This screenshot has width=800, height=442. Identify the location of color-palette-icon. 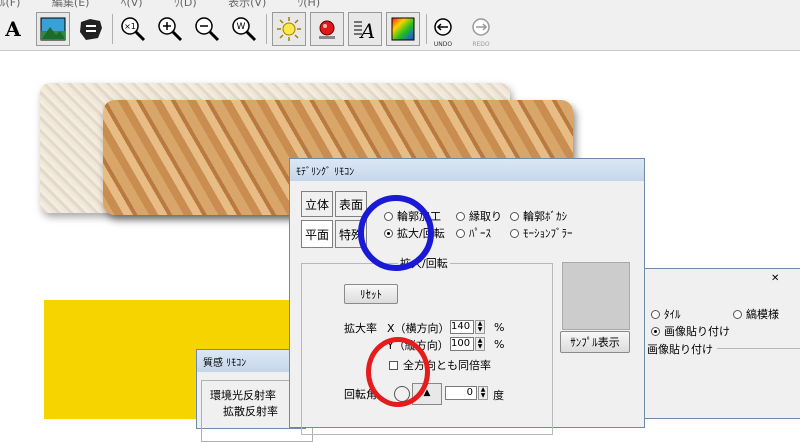
(403, 29).